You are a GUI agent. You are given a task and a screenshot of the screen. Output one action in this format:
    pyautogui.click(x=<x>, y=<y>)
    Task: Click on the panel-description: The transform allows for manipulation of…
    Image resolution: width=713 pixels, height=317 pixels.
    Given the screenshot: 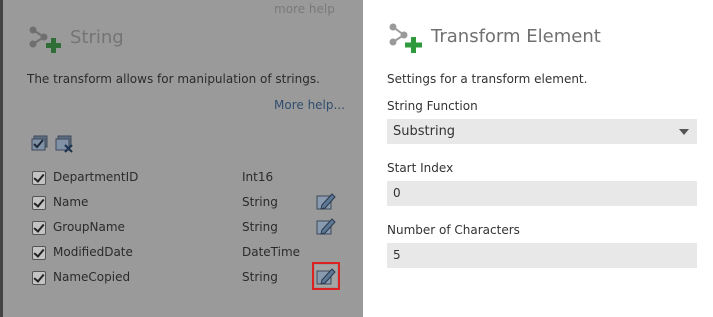 What is the action you would take?
    pyautogui.click(x=173, y=79)
    